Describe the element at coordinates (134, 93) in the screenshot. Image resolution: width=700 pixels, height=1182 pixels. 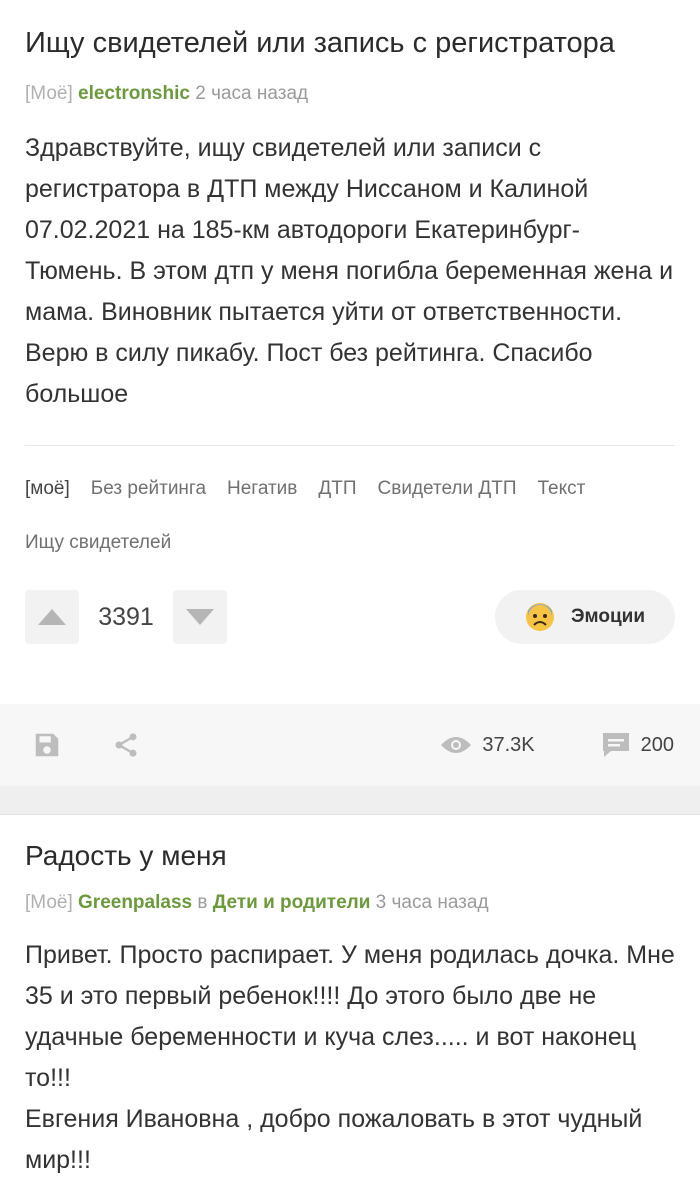
I see `author-link: electronshic` at that location.